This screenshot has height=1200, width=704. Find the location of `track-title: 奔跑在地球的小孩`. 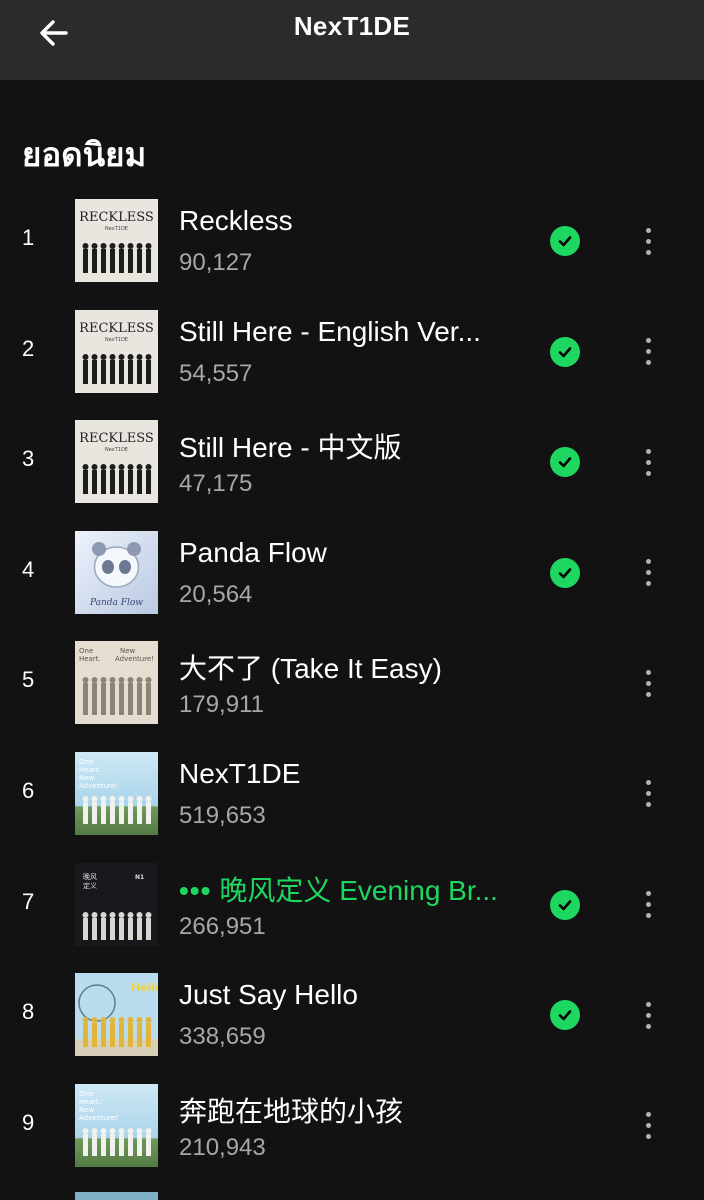

track-title: 奔跑在地球的小孩 is located at coordinates (291, 1110).